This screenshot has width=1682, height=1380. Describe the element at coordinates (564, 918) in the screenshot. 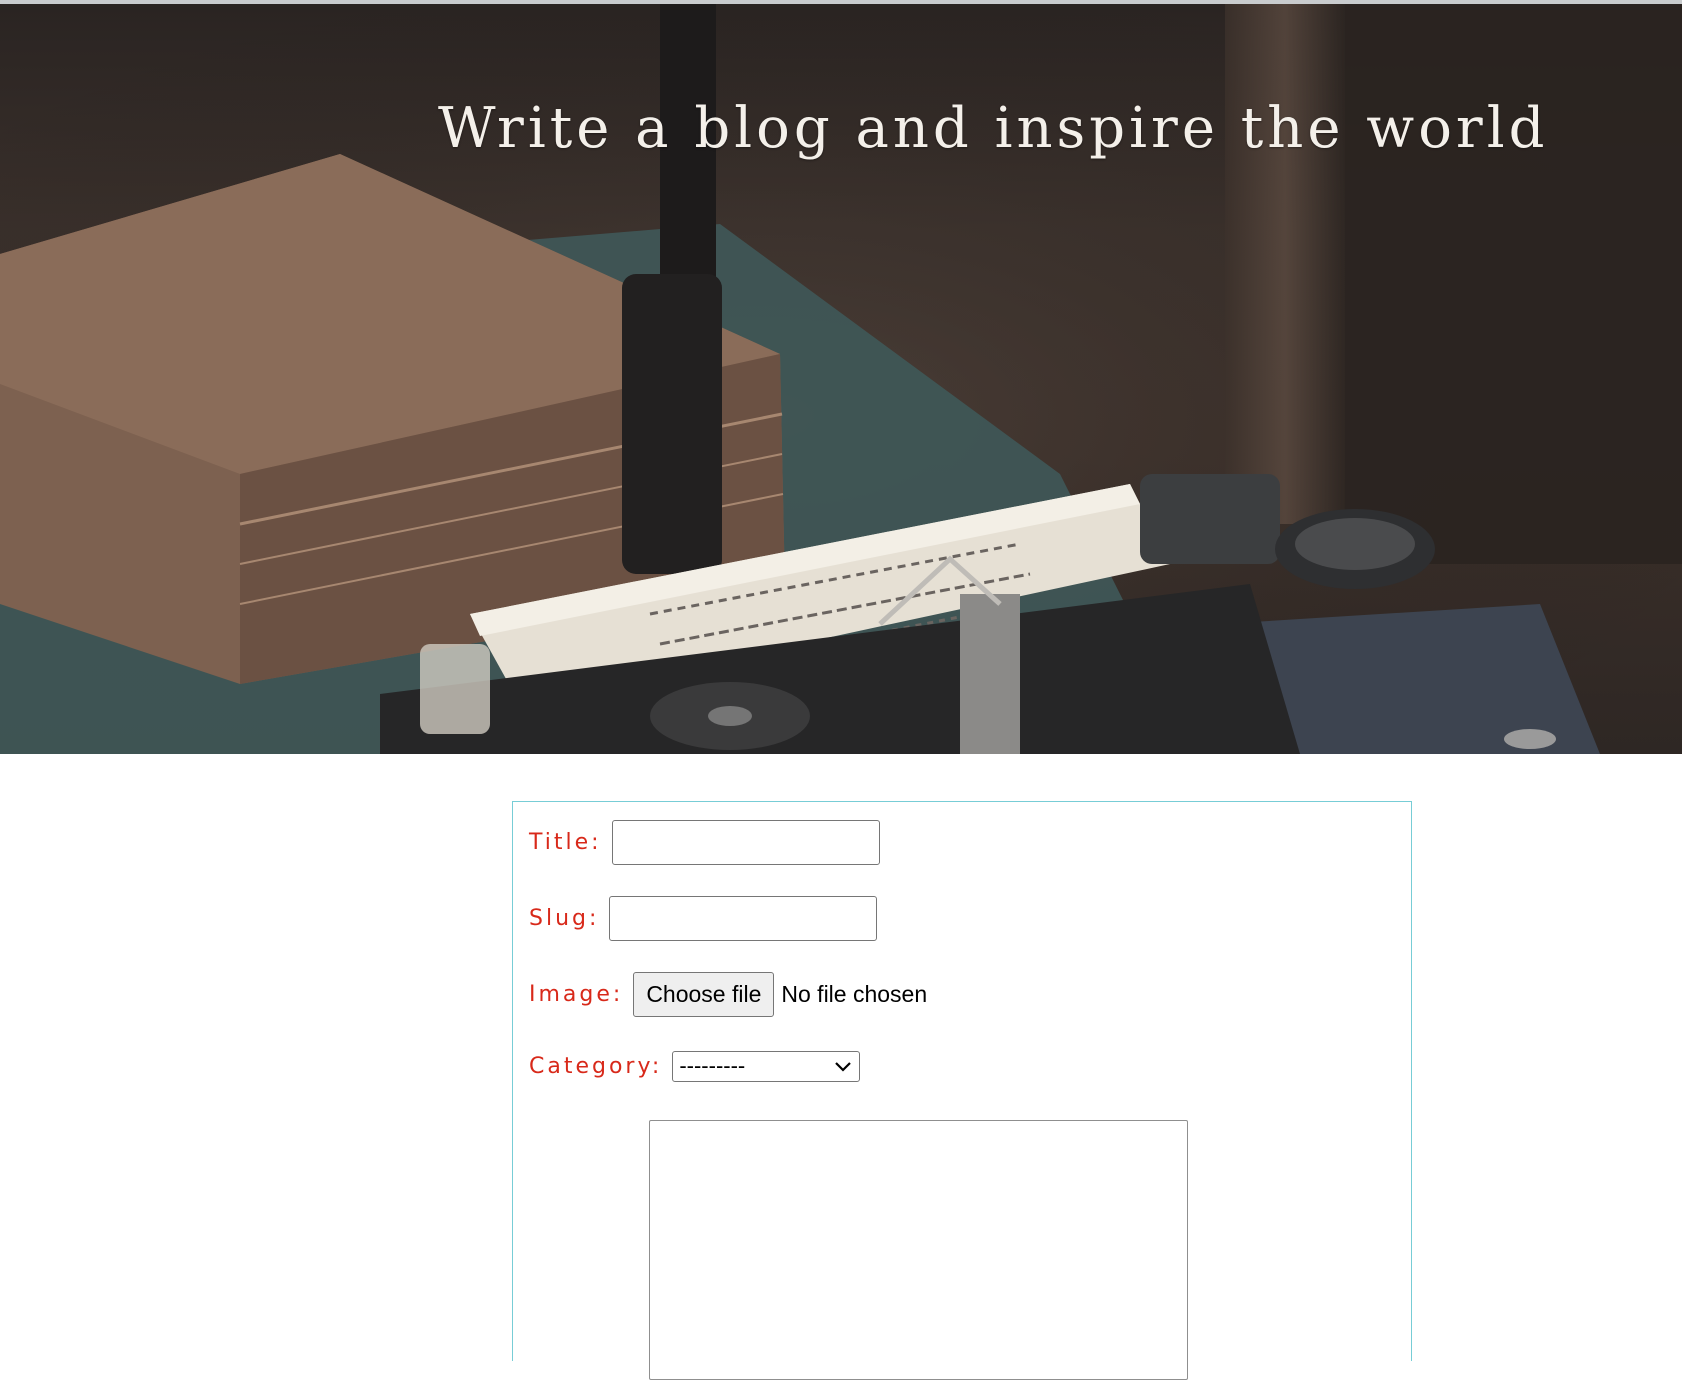

I see `slug-label: Slug:` at that location.